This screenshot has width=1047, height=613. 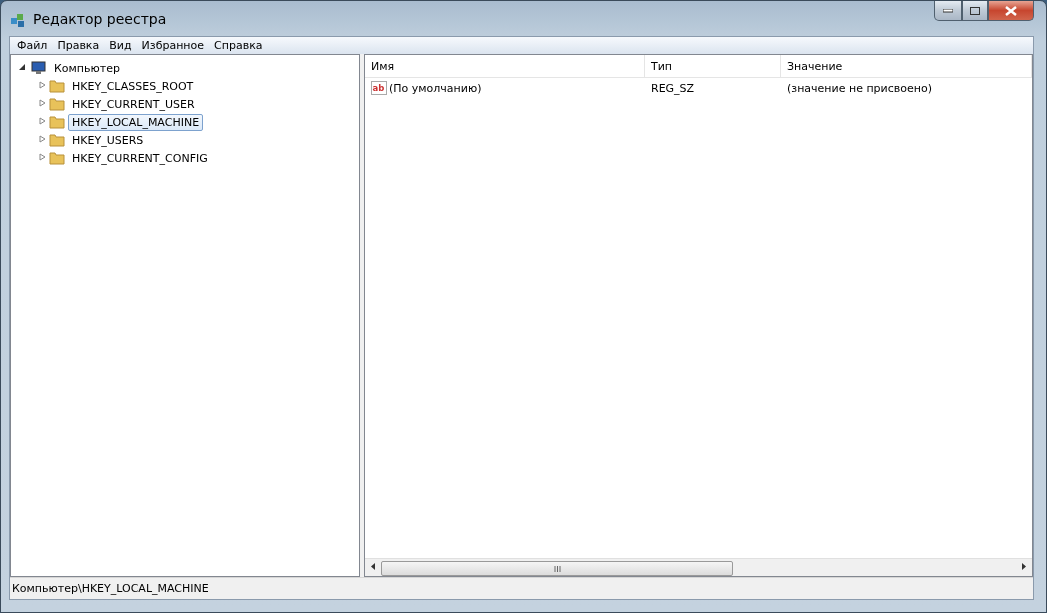 What do you see at coordinates (373, 566) in the screenshot?
I see `scroll-left-icon` at bounding box center [373, 566].